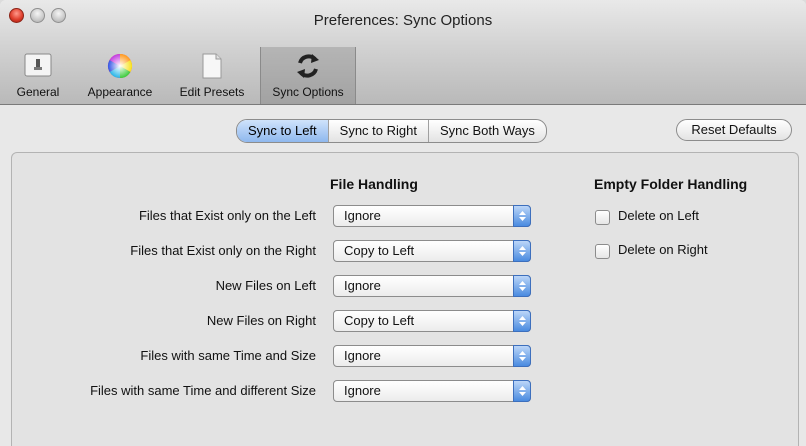 The width and height of the screenshot is (806, 446). I want to click on window-title: Preferences: Sync Options, so click(403, 20).